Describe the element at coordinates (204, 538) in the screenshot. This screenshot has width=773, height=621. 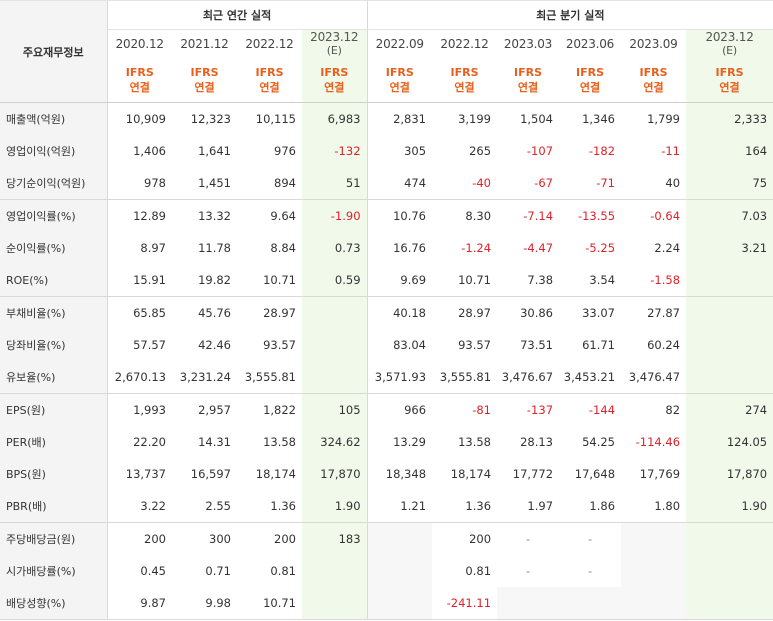
I see `data-cell: 300` at that location.